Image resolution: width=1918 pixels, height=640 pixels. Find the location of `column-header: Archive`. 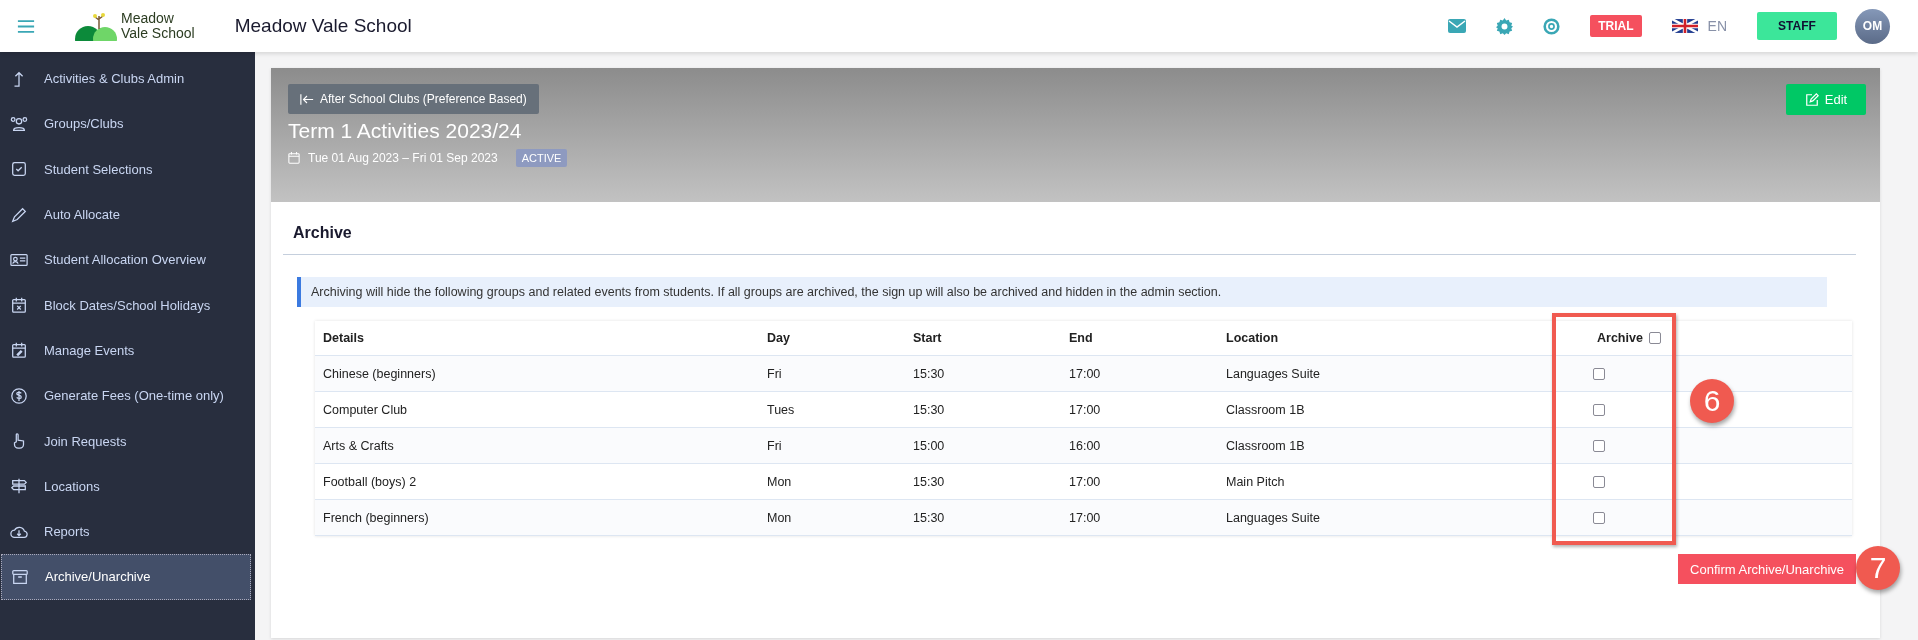

column-header: Archive is located at coordinates (1620, 338).